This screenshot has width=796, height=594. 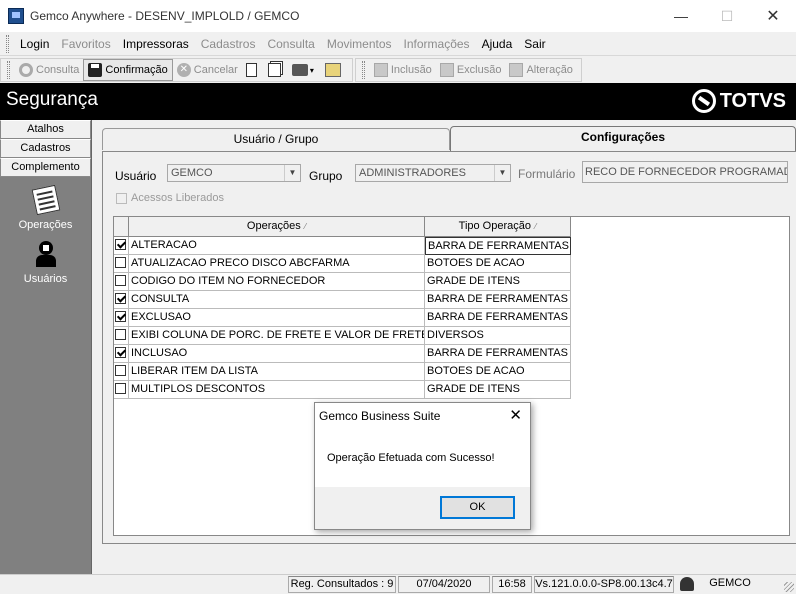 What do you see at coordinates (534, 44) in the screenshot?
I see `menu-sair: Sair` at bounding box center [534, 44].